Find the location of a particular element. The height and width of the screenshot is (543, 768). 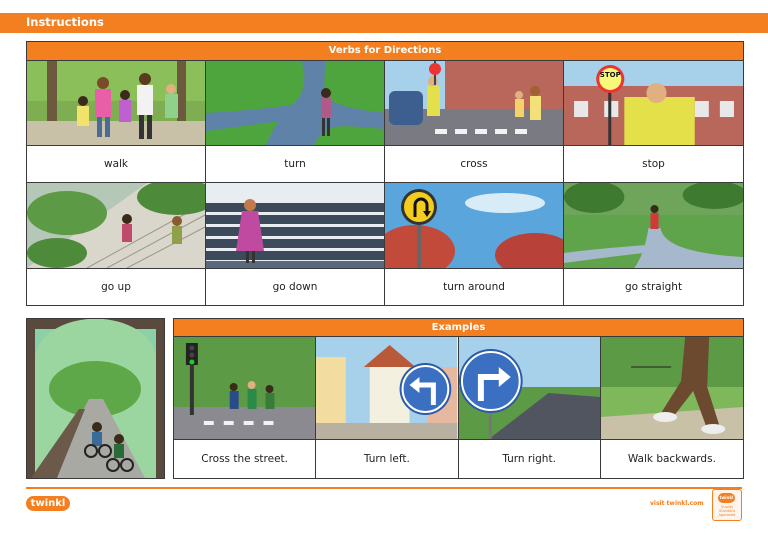

verb-label: cross is located at coordinates (474, 163).